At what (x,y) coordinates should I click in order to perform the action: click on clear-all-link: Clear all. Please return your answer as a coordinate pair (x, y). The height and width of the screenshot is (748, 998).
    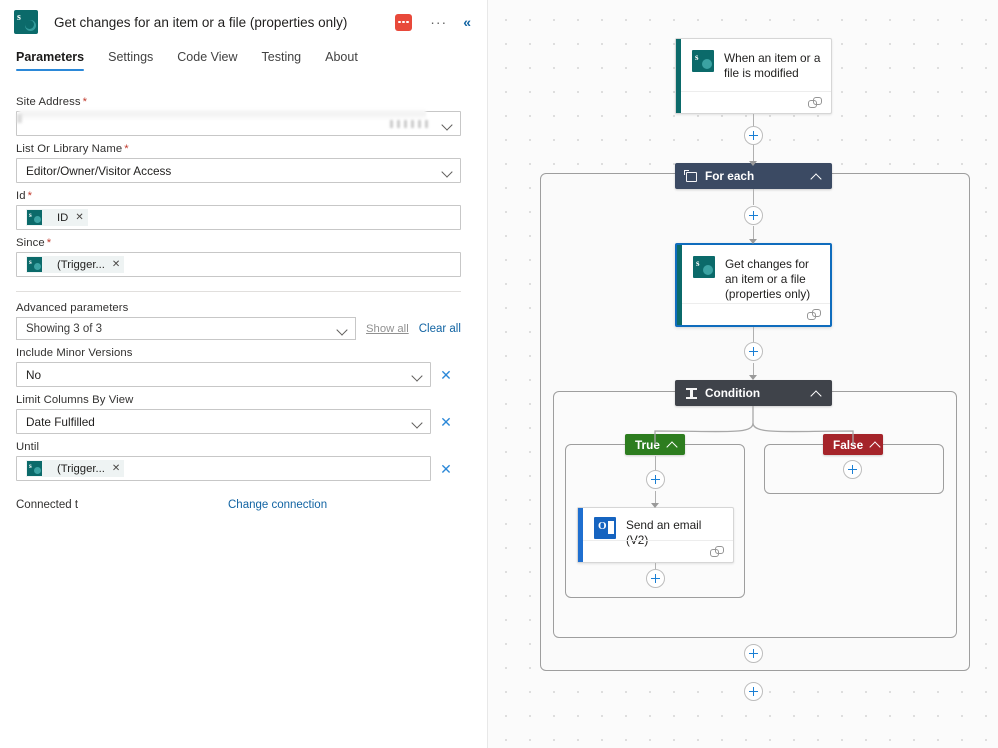
    Looking at the image, I should click on (440, 329).